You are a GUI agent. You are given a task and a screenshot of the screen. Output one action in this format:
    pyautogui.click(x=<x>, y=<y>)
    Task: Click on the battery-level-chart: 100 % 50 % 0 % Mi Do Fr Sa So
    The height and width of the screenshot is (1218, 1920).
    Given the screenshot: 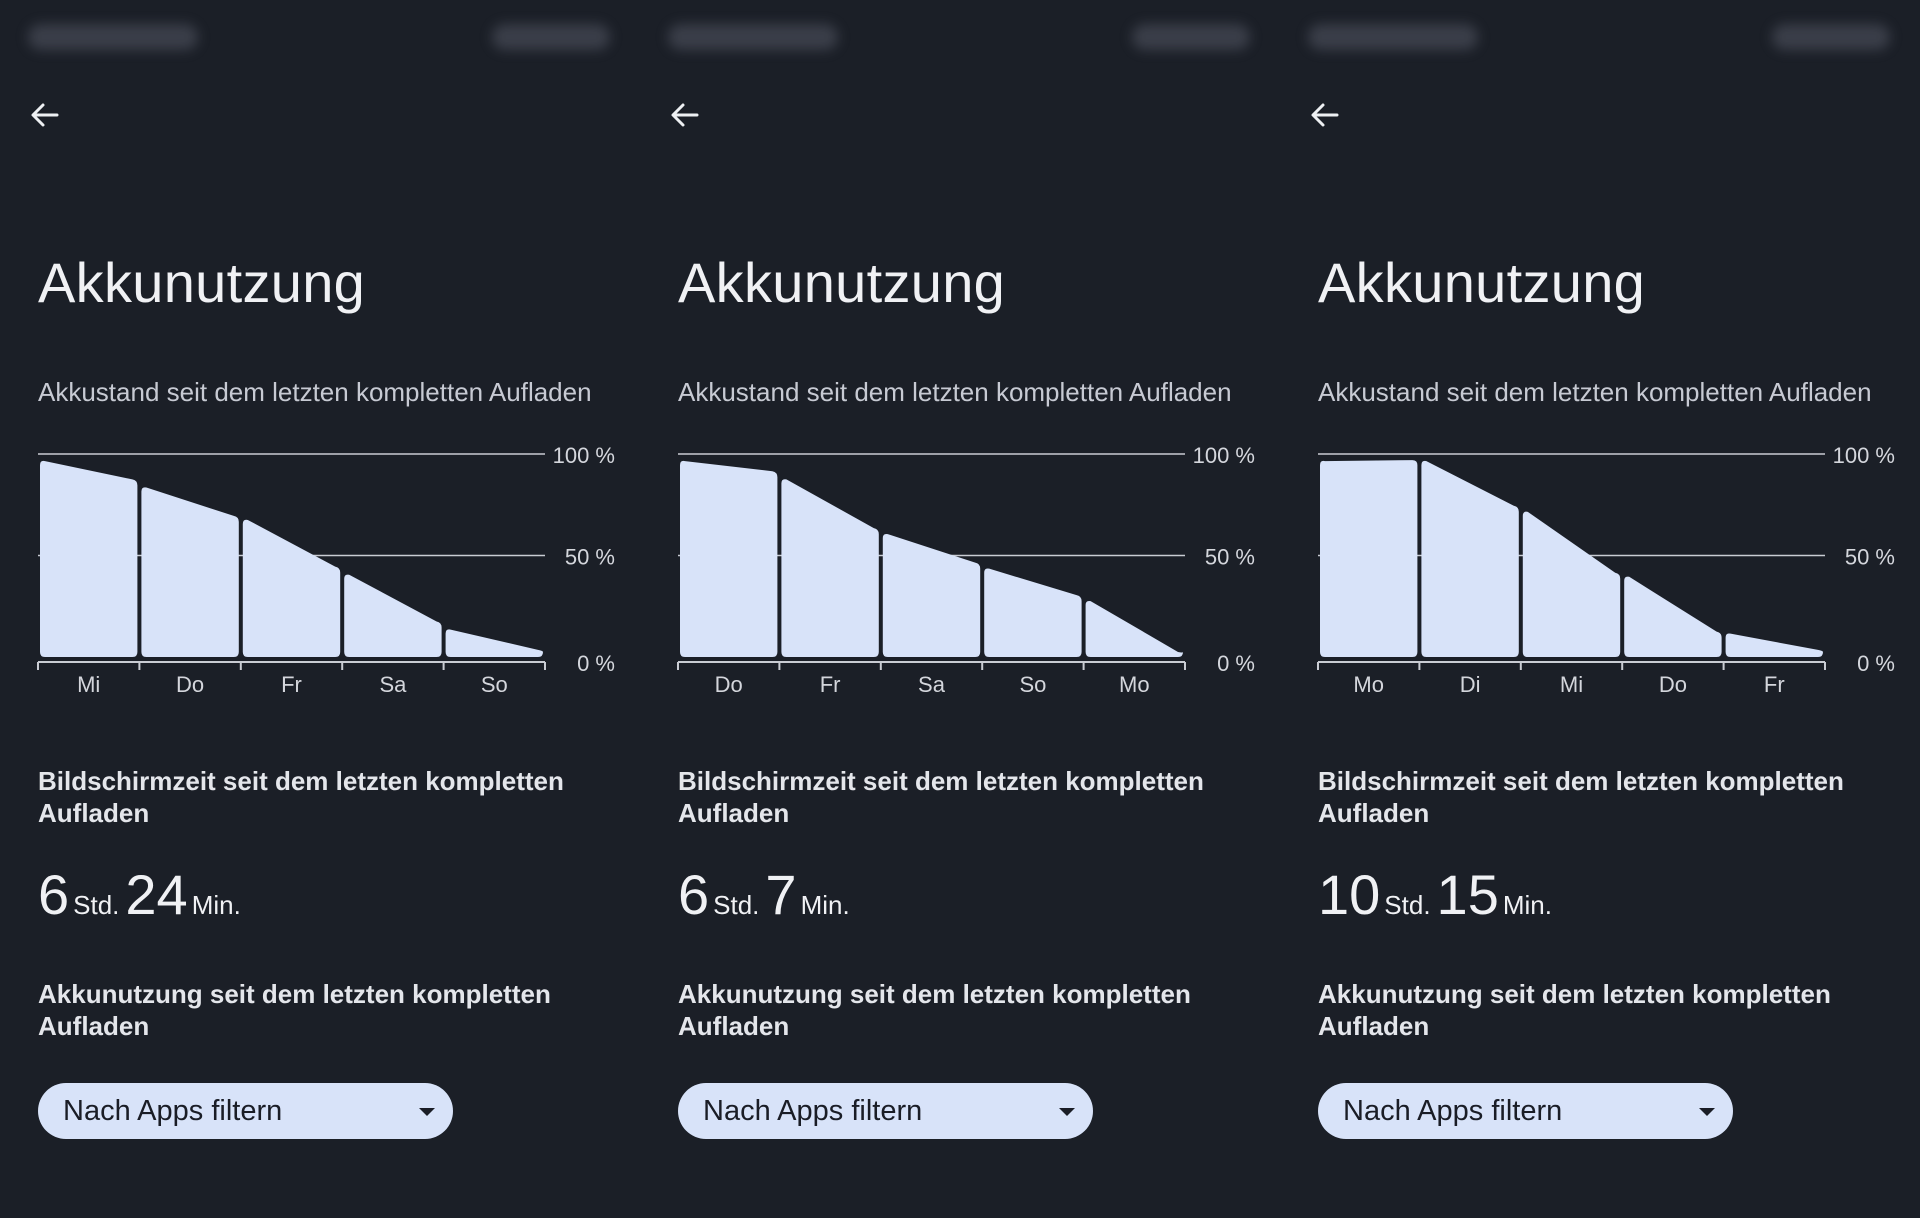 What is the action you would take?
    pyautogui.click(x=326, y=570)
    